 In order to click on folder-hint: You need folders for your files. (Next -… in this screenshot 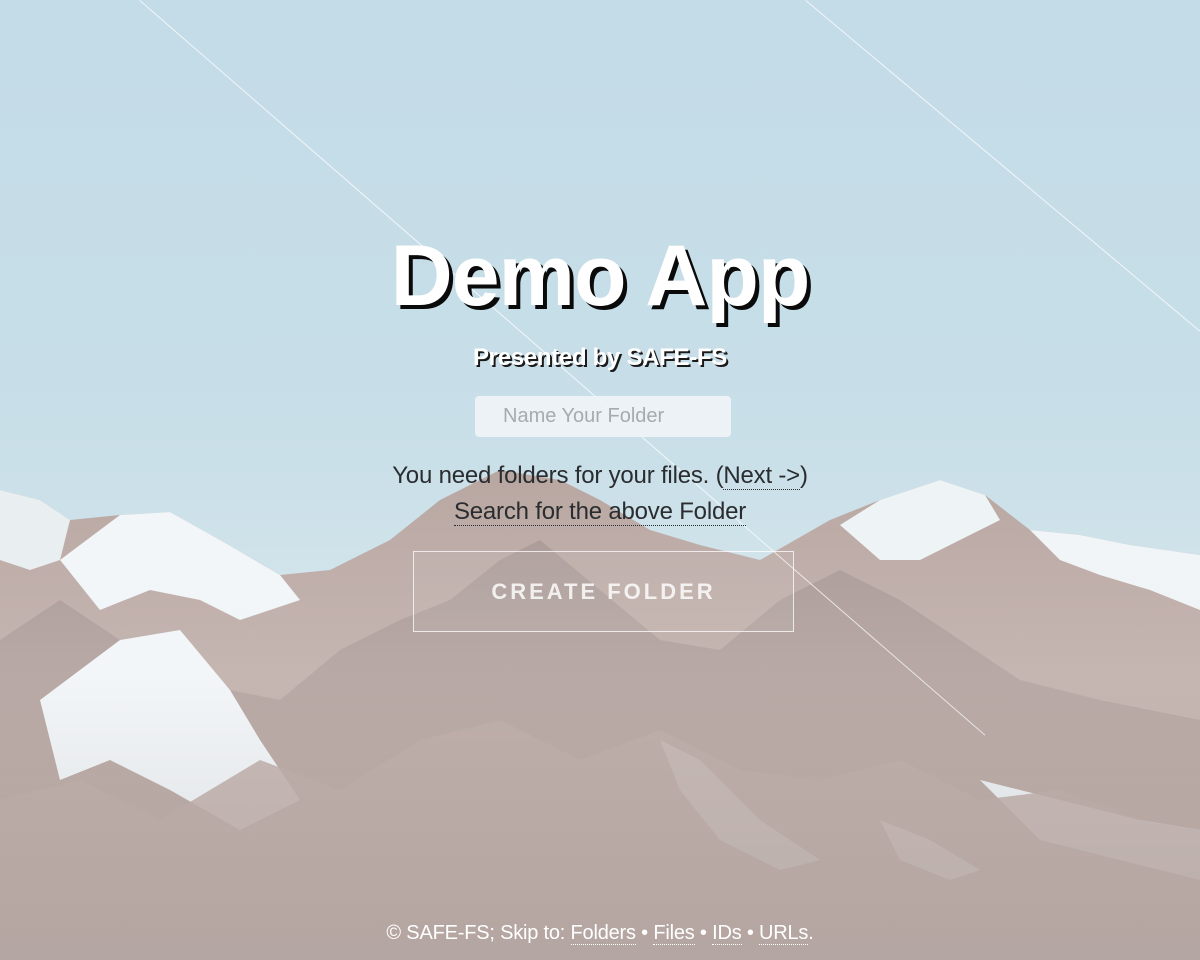, I will do `click(600, 476)`.